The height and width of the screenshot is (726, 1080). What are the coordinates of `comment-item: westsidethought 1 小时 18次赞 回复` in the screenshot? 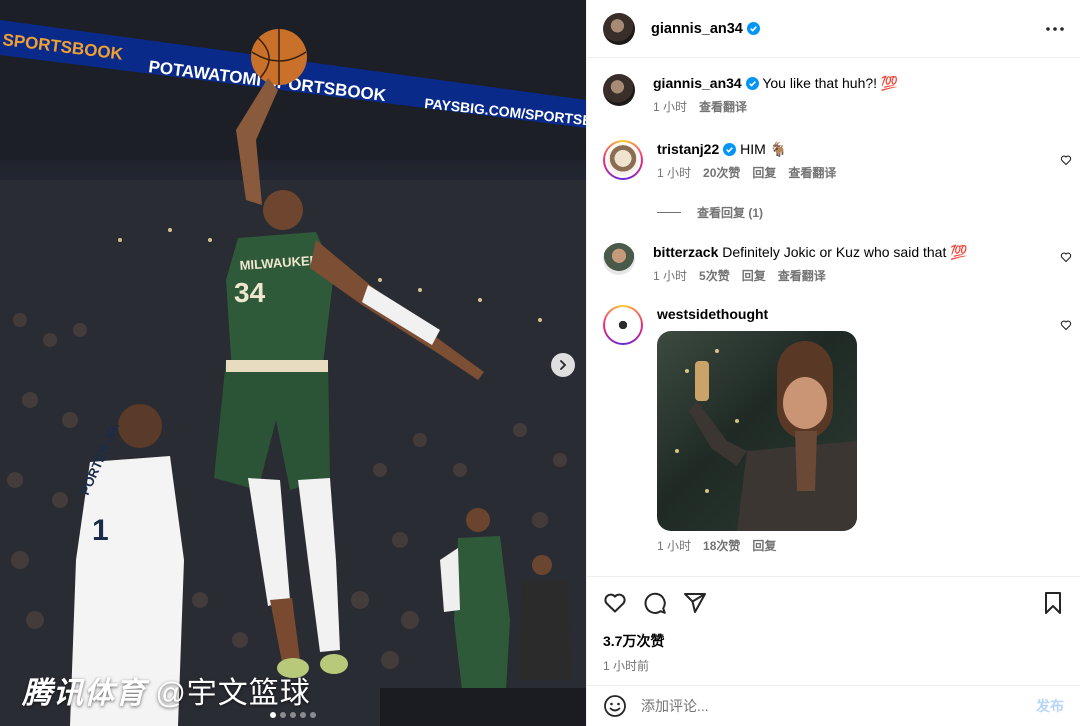 It's located at (837, 430).